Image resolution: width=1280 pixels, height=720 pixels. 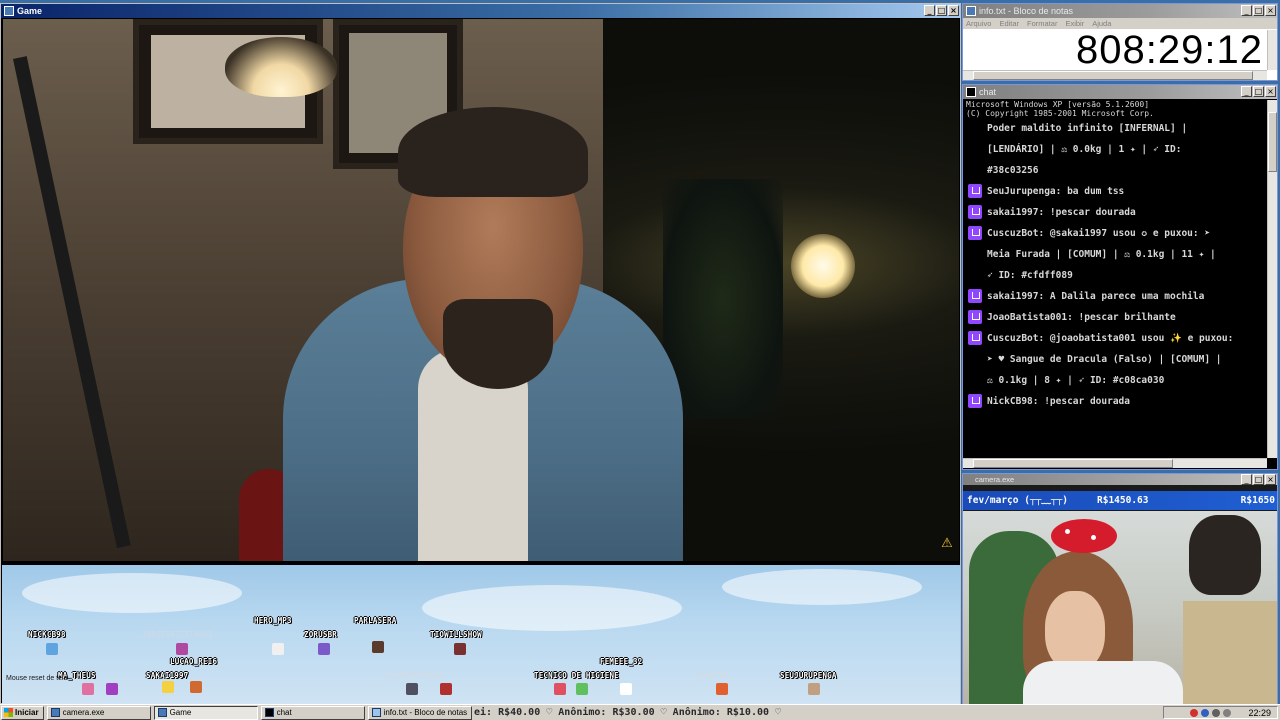 What do you see at coordinates (8, 712) in the screenshot?
I see `windows-logo-icon` at bounding box center [8, 712].